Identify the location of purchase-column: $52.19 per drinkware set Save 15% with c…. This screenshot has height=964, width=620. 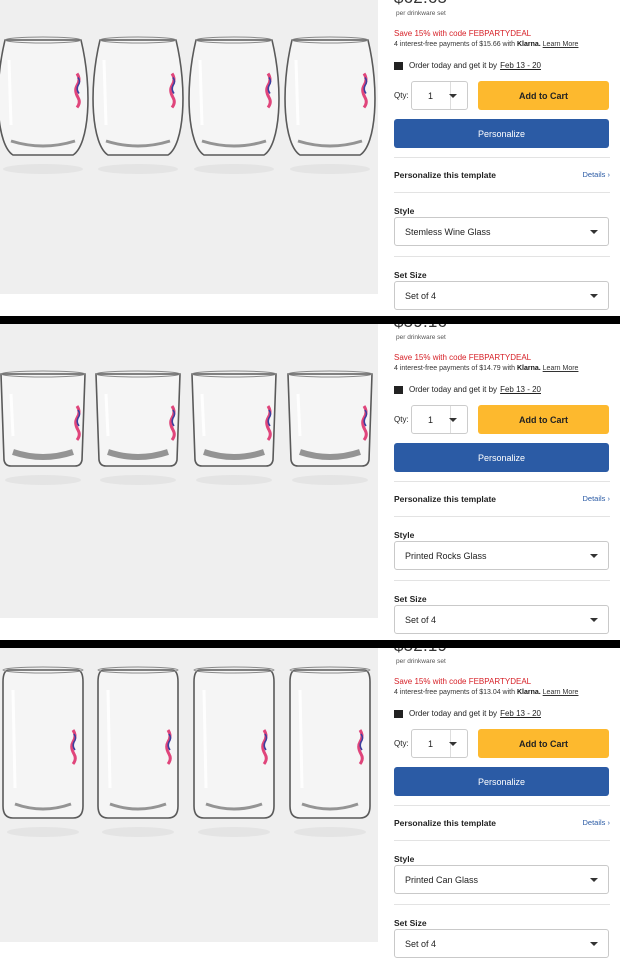
(502, 806).